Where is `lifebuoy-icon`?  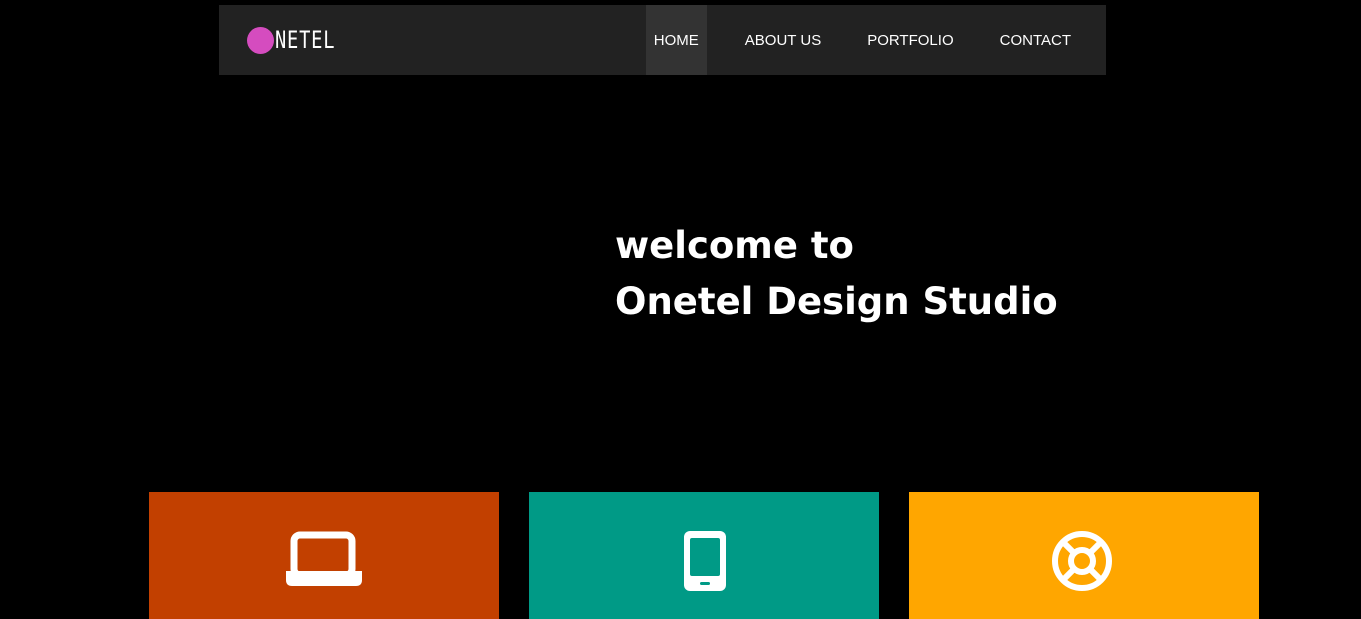 lifebuoy-icon is located at coordinates (1082, 561).